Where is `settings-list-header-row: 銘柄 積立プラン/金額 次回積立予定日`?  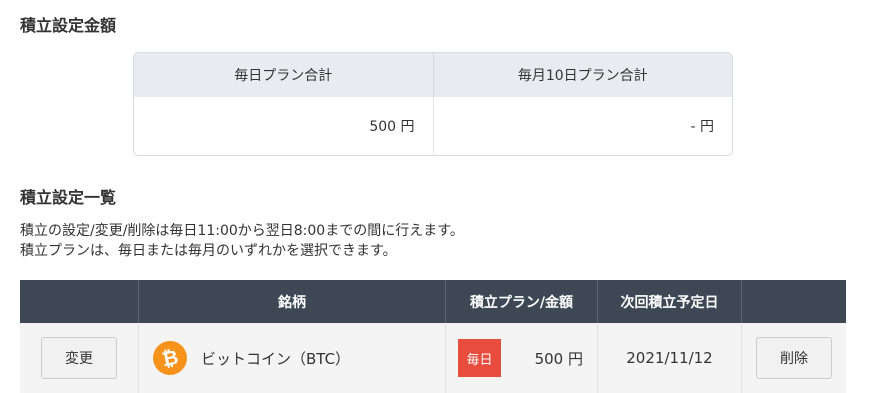 settings-list-header-row: 銘柄 積立プラン/金額 次回積立予定日 is located at coordinates (433, 301).